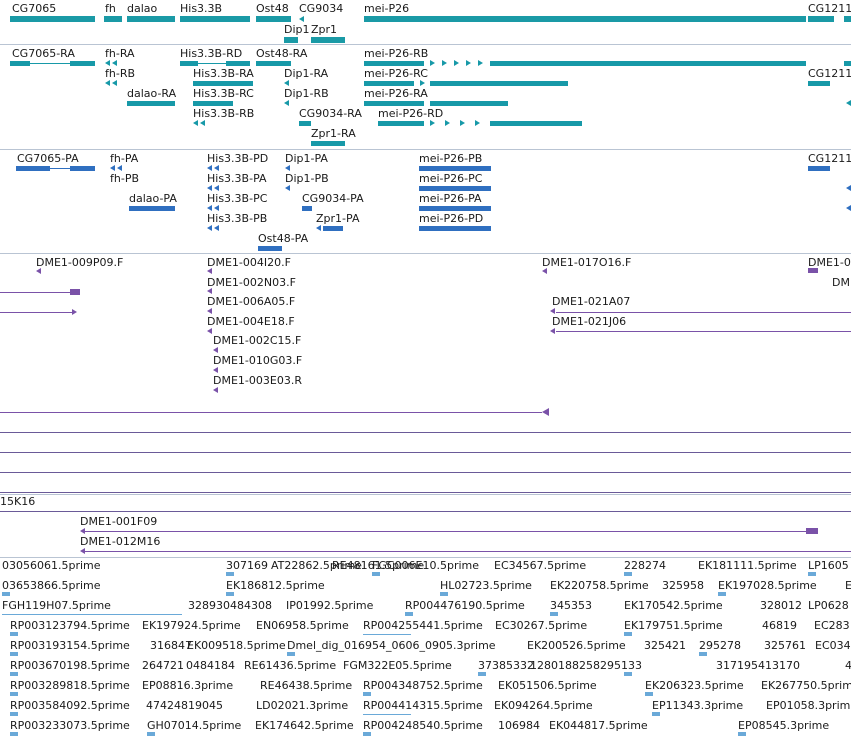  Describe the element at coordinates (586, 262) in the screenshot. I see `clone-label: DME1-017O16.F` at that location.